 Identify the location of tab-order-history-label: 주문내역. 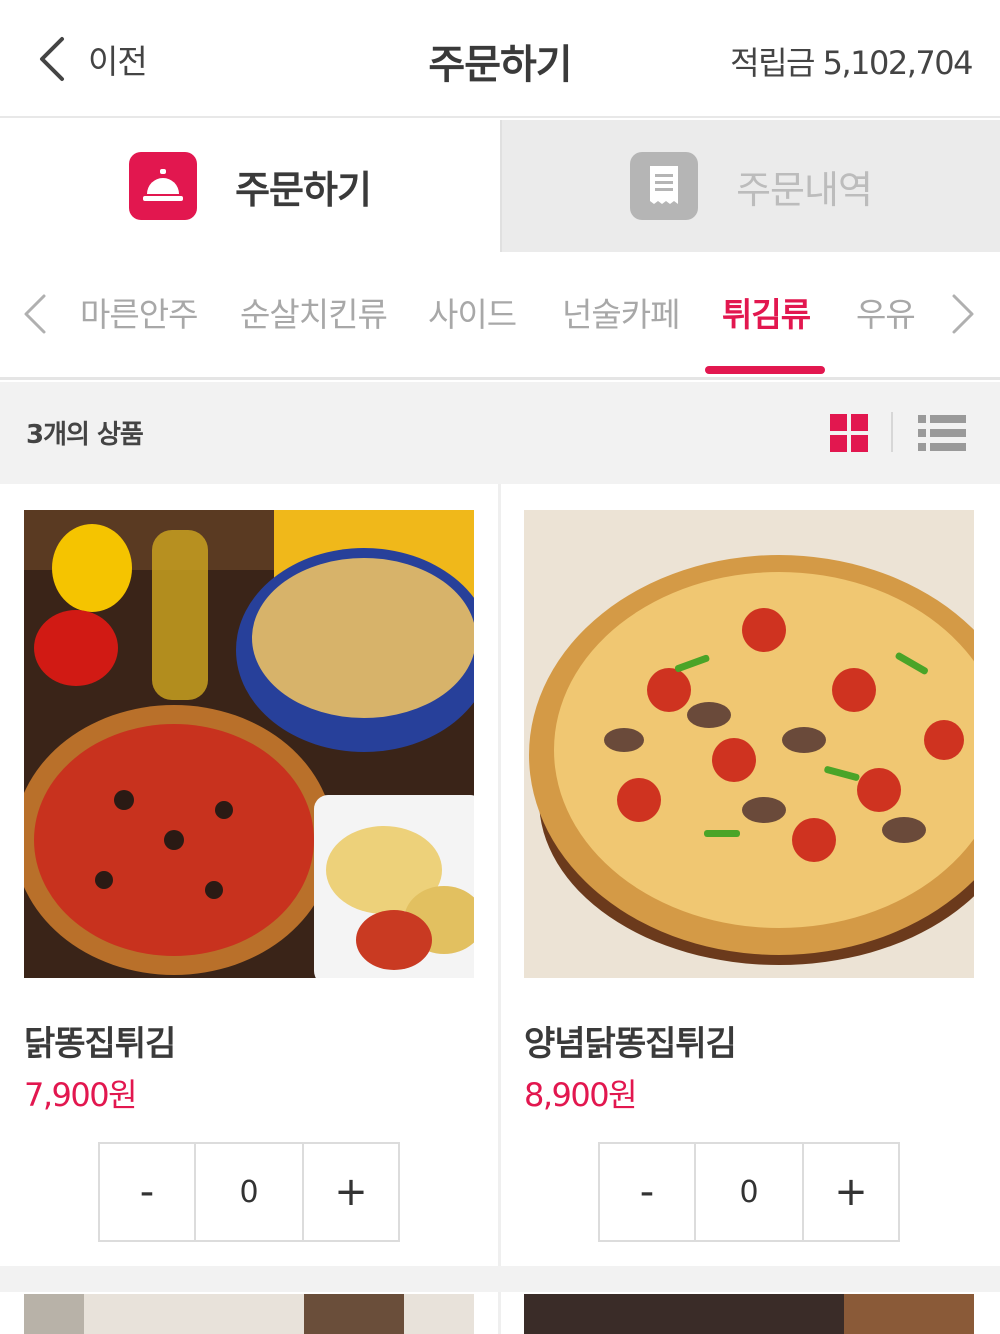
(804, 189).